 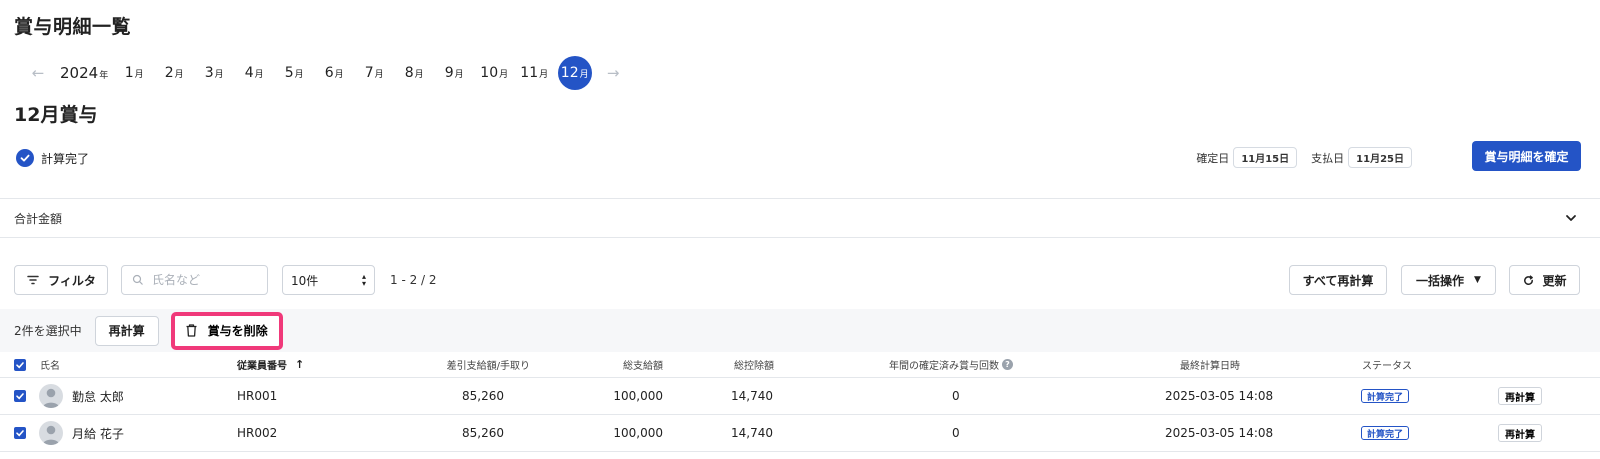 I want to click on pay-date: 11月25日, so click(x=1380, y=157).